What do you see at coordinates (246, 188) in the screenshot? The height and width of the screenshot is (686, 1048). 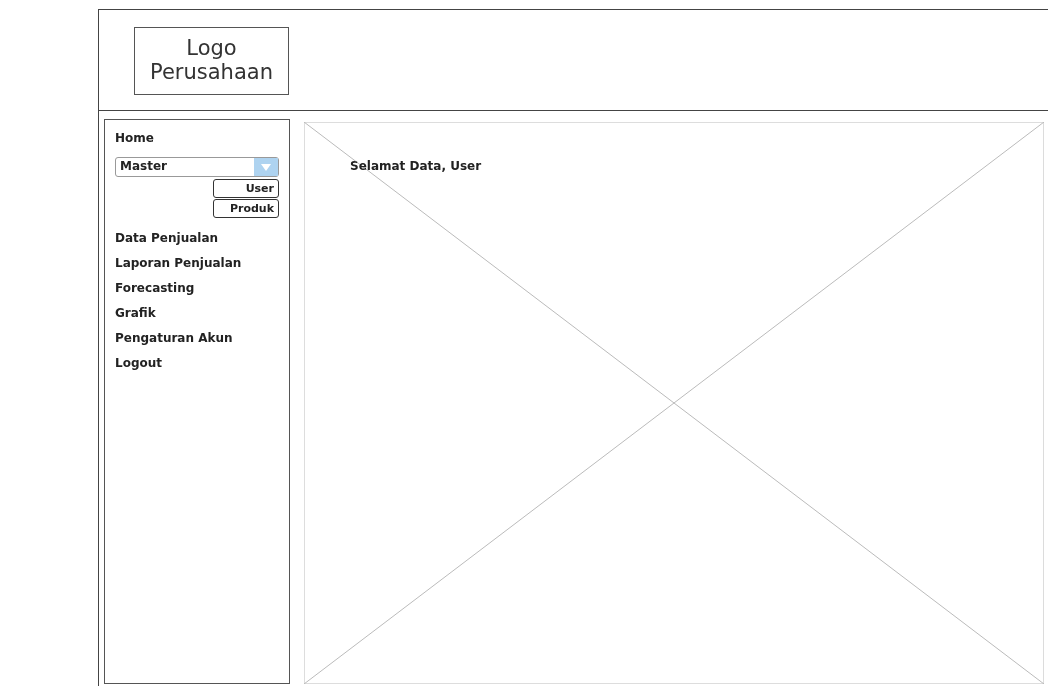 I see `submenu-button: User` at bounding box center [246, 188].